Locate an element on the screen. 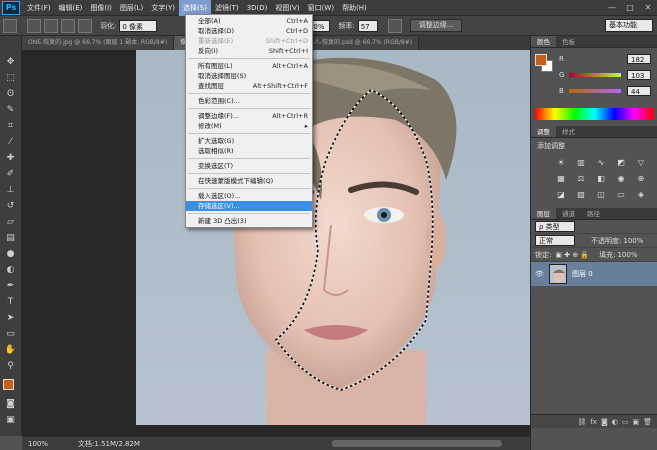 The height and width of the screenshot is (450, 657). link-icon: ⛓ is located at coordinates (581, 422).